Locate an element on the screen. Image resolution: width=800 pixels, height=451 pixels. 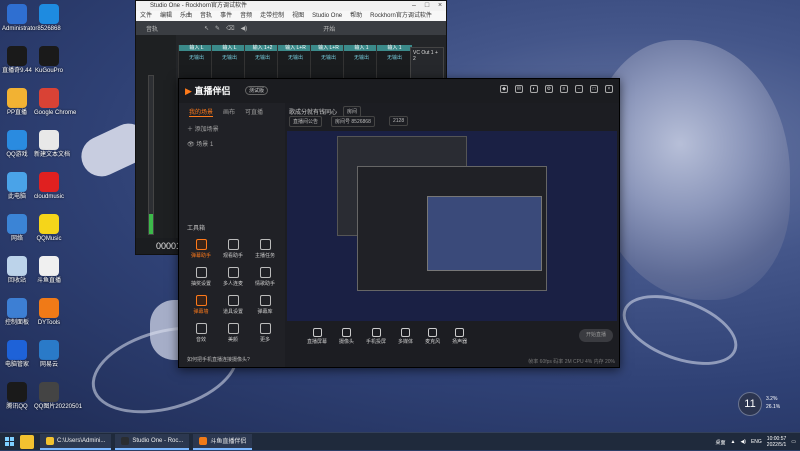
desktop-icon: Google Chrome is located at coordinates (55, 102).